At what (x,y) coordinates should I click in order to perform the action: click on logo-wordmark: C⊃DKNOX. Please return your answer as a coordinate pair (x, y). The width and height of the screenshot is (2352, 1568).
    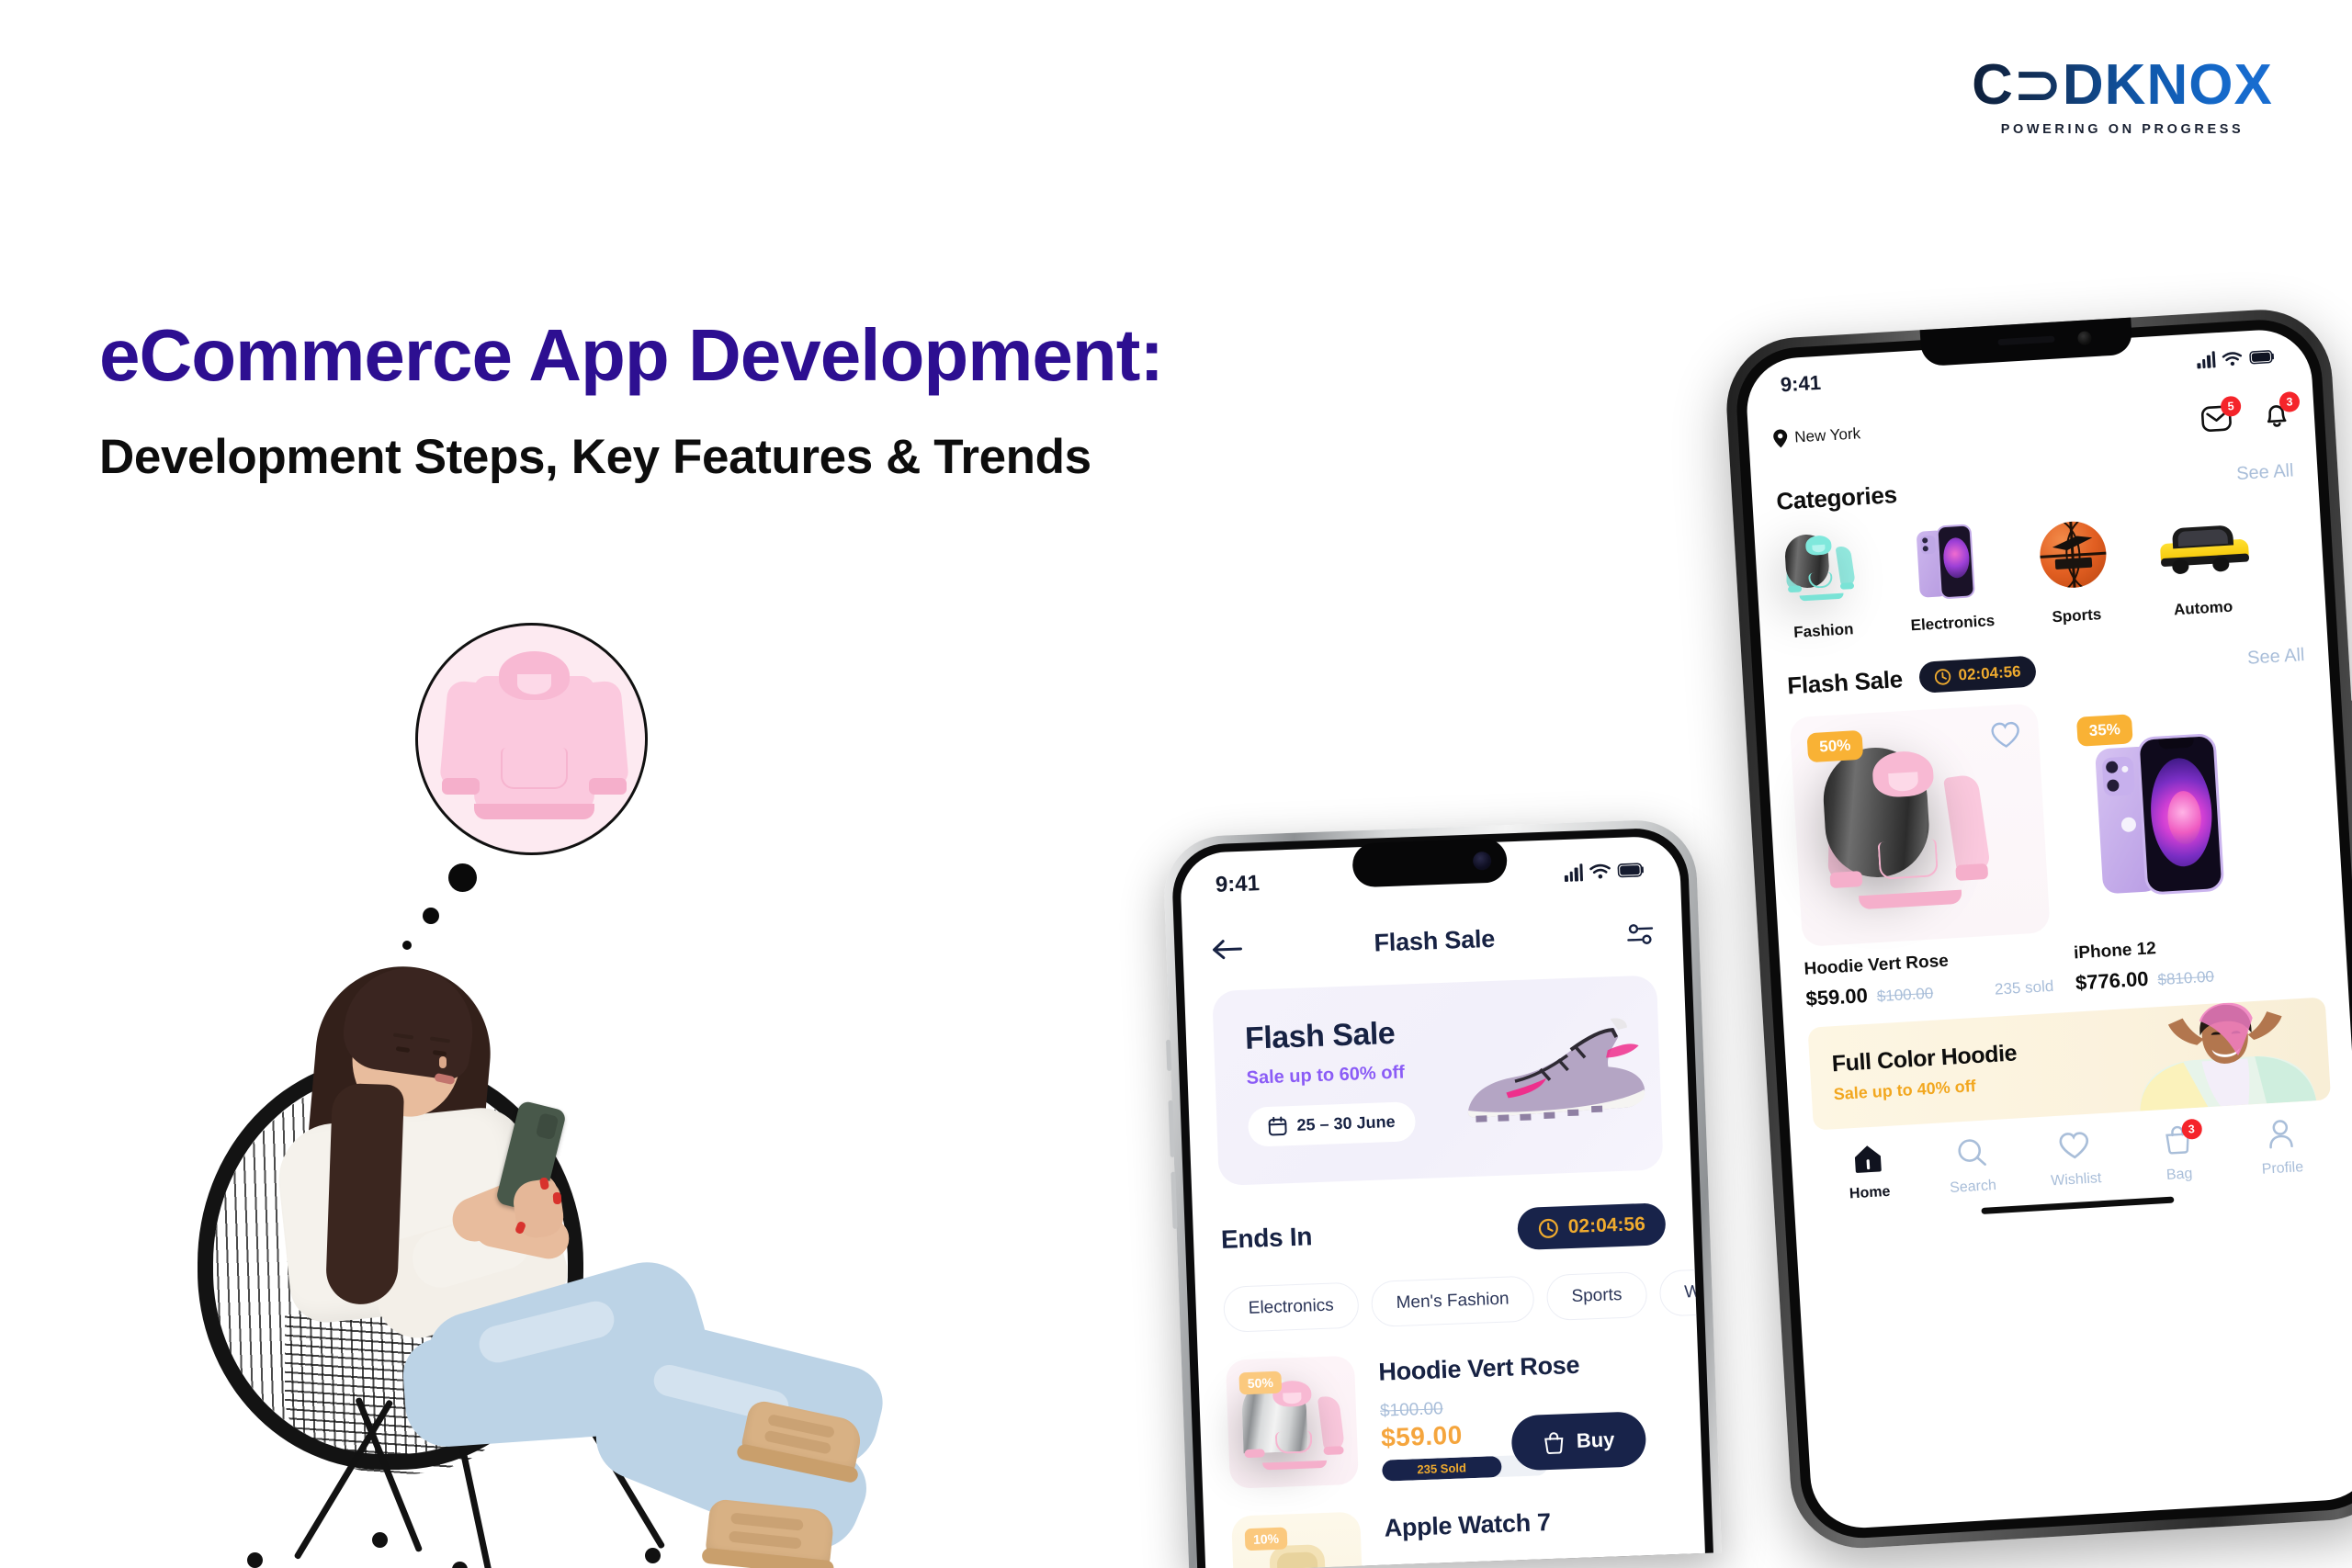
    Looking at the image, I should click on (2123, 85).